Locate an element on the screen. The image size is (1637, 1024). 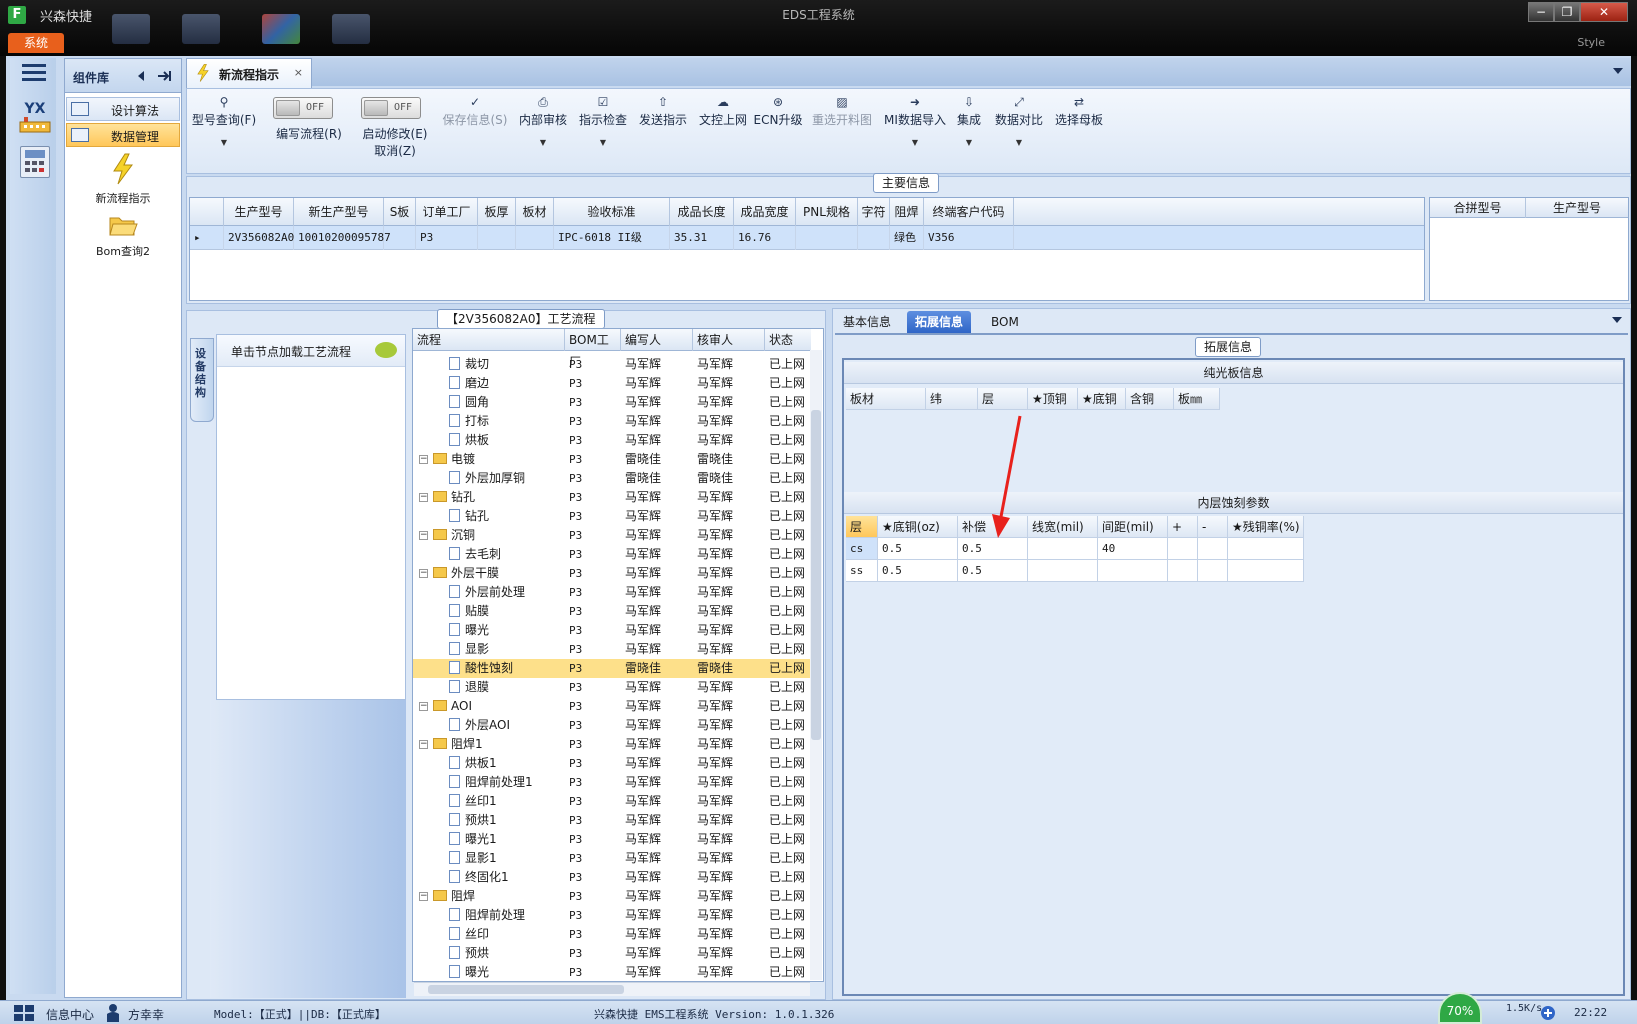
col-header: ★底铜 is located at coordinates (1102, 399).